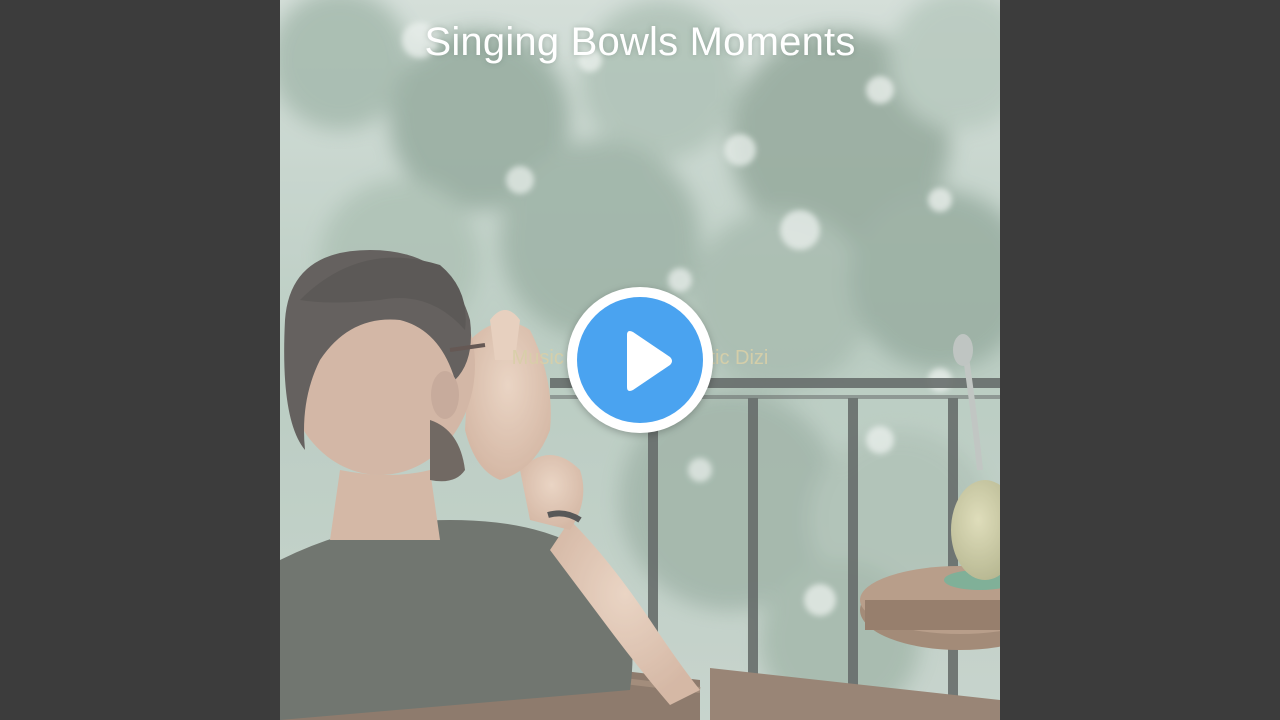 The width and height of the screenshot is (1280, 720). Describe the element at coordinates (649, 361) in the screenshot. I see `play-icon` at that location.